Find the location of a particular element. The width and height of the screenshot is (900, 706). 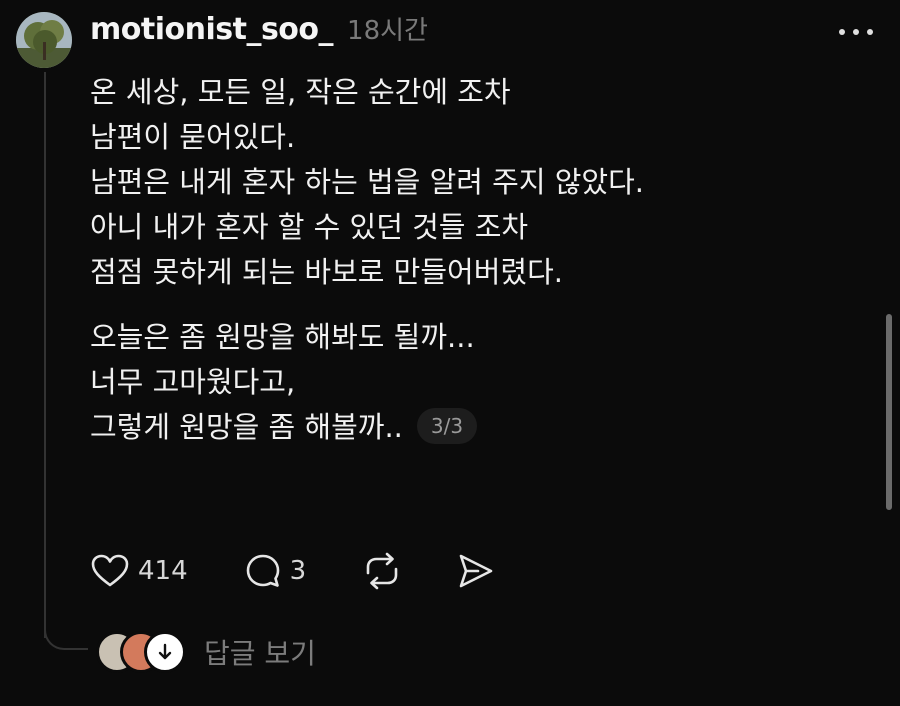

like-button: 414 is located at coordinates (139, 571).